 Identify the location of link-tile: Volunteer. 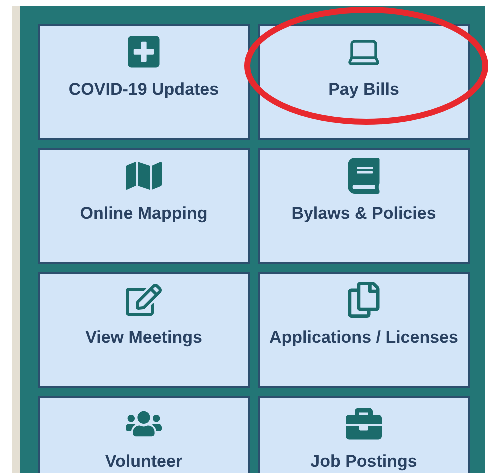
(144, 434).